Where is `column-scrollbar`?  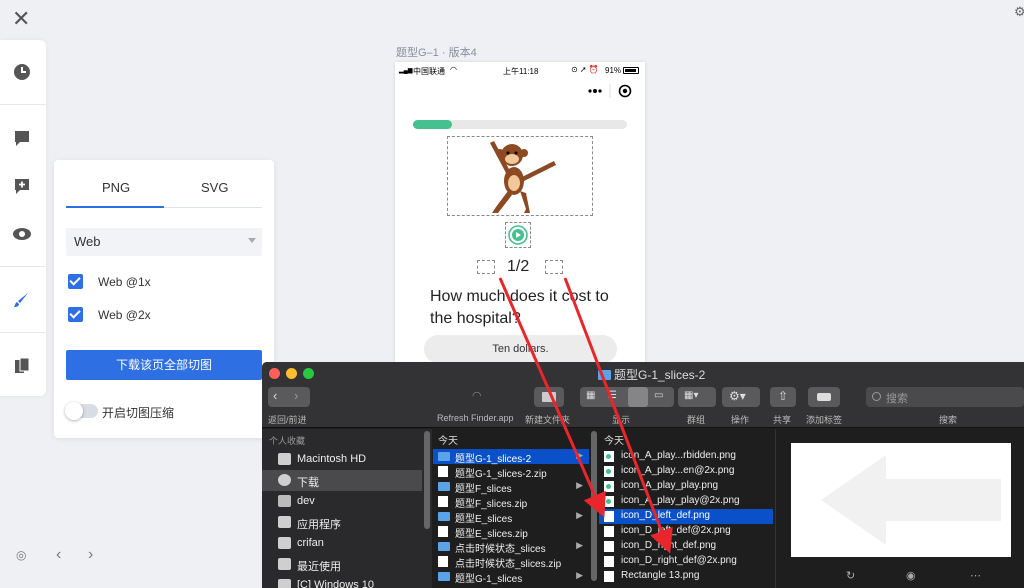 column-scrollbar is located at coordinates (594, 506).